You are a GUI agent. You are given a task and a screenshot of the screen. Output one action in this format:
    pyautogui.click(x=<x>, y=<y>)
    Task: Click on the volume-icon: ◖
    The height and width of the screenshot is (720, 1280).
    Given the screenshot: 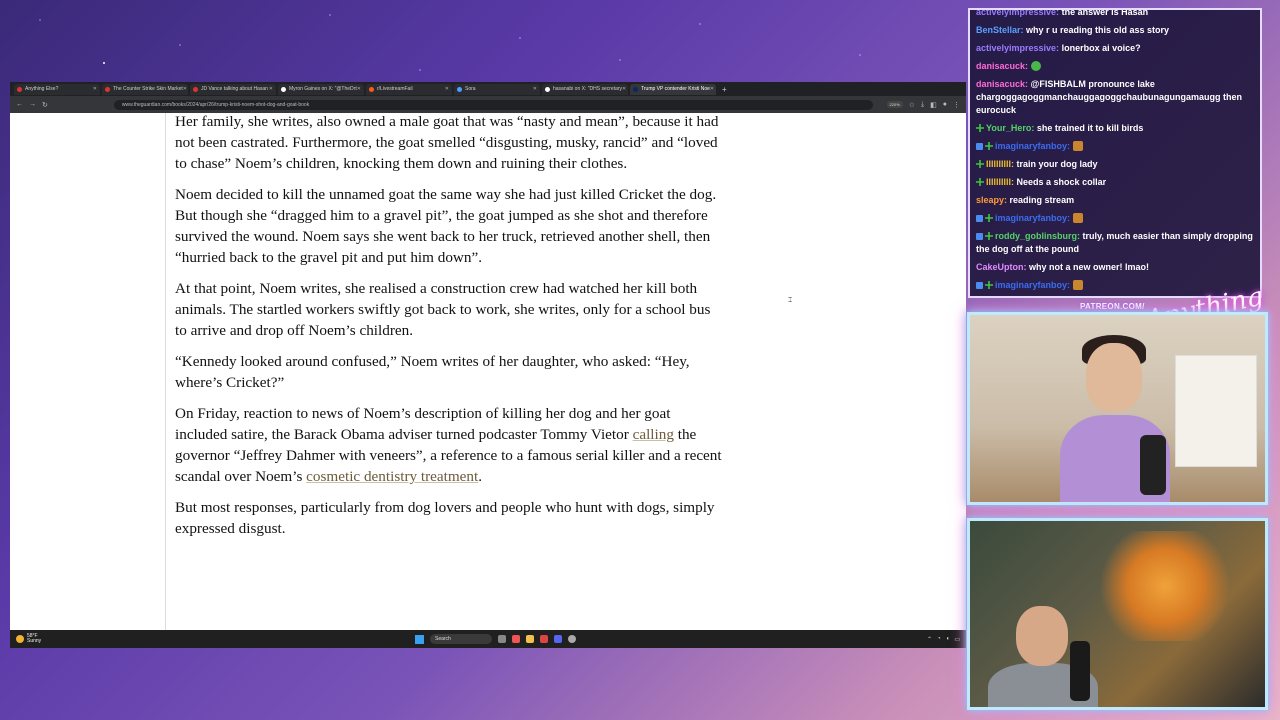 What is the action you would take?
    pyautogui.click(x=948, y=639)
    